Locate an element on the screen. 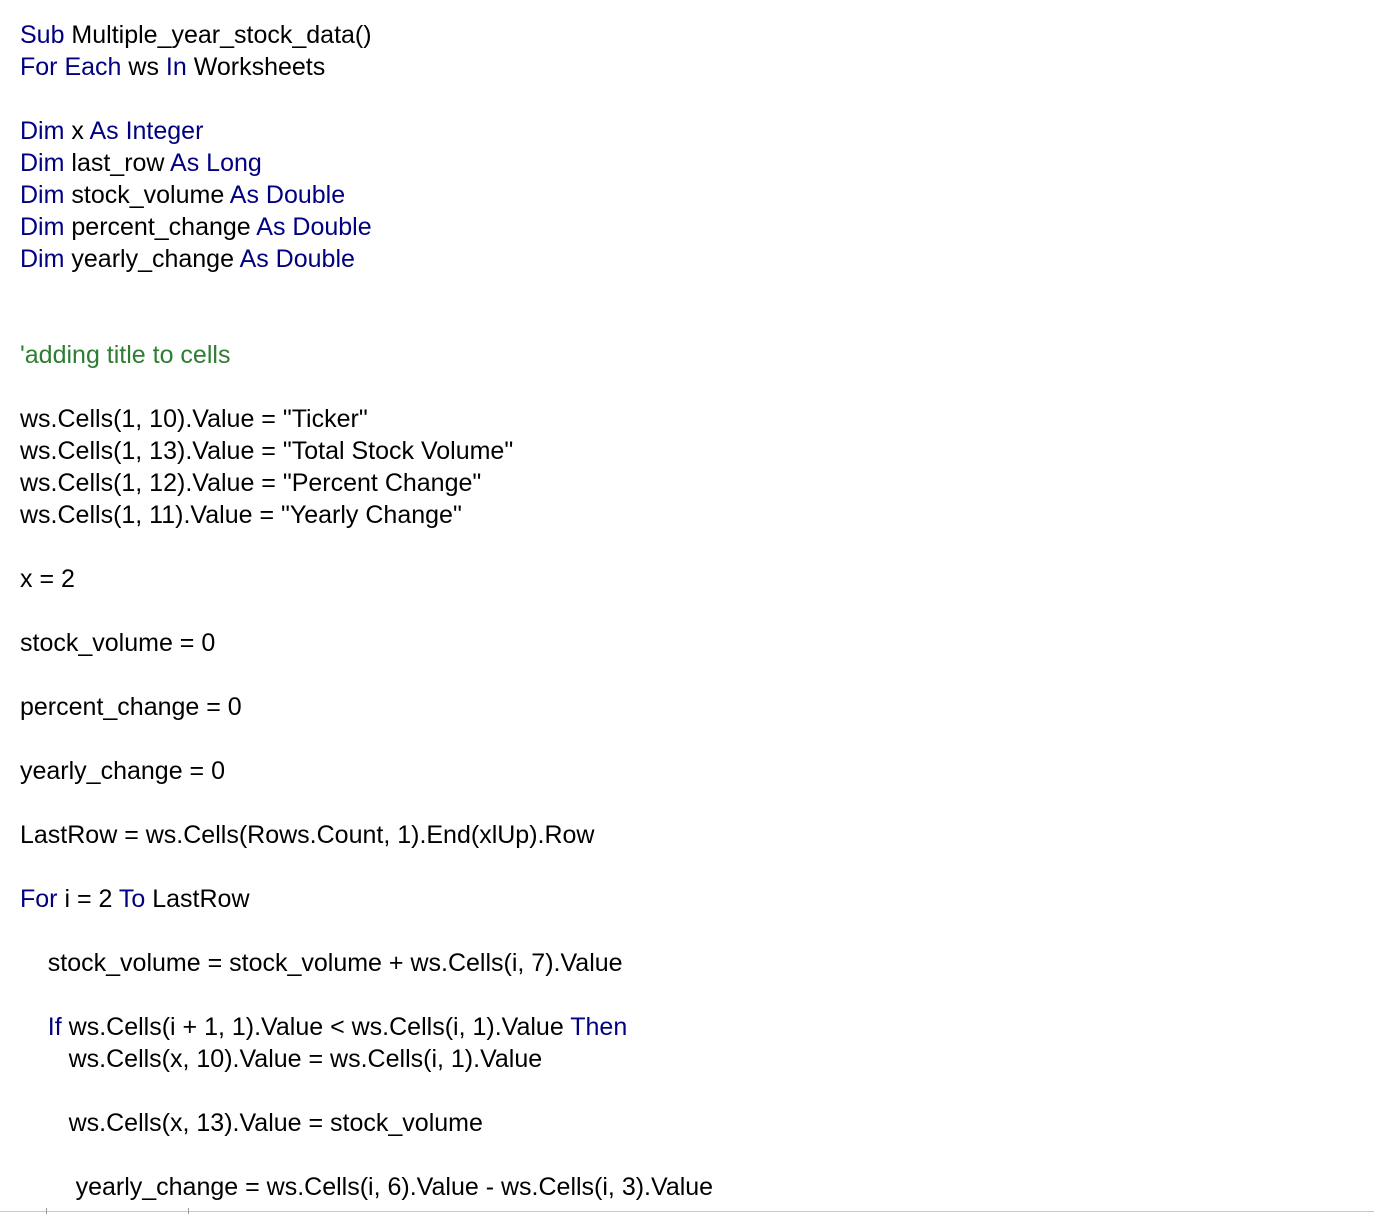 This screenshot has width=1374, height=1214. code-line: x = 2 is located at coordinates (47, 579).